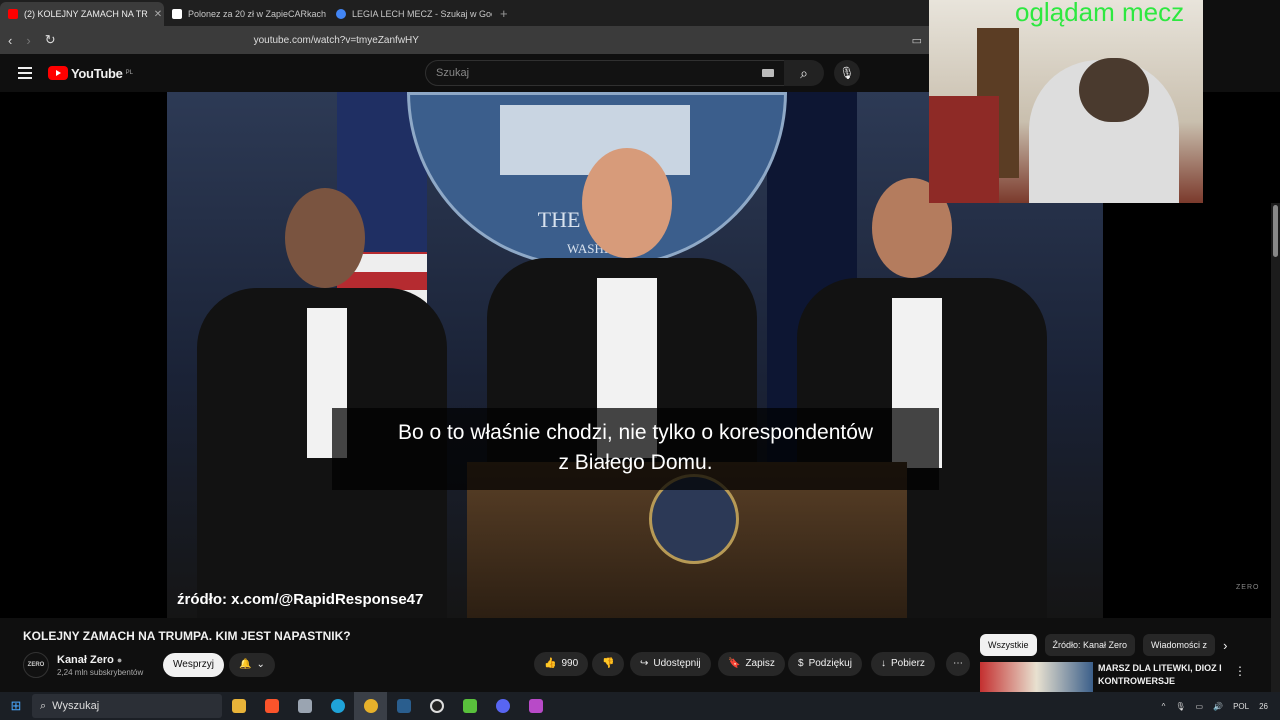  I want to click on address-bar: ‹ › ↻ youtube.com/watch?v=tmyeZanfwHY ▭, so click(465, 40).